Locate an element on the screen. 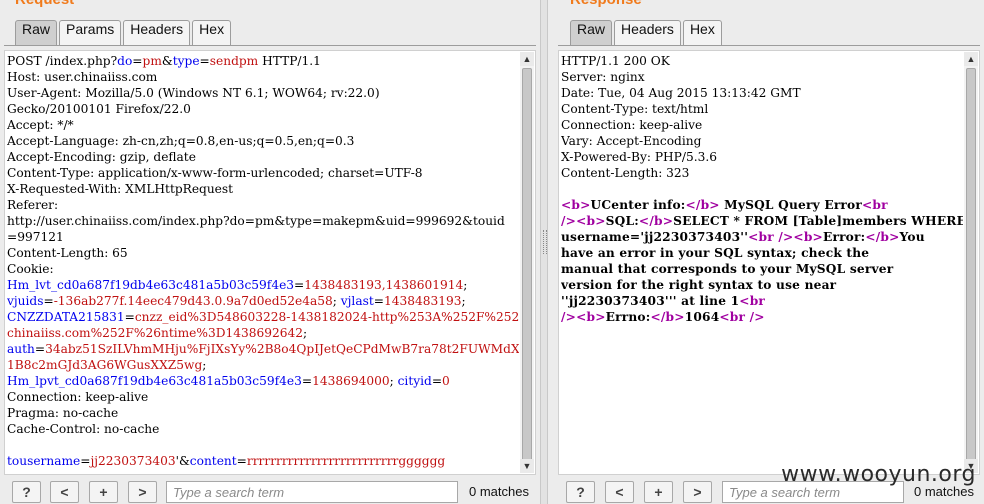  text-segment: HTTP/1.1 is located at coordinates (289, 61).